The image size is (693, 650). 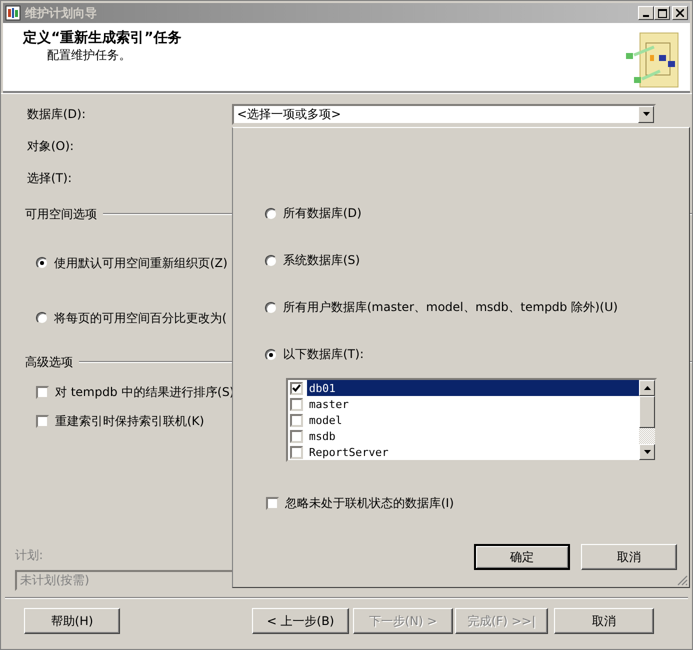 I want to click on database-dropdown: <选择一项或多项>, so click(x=444, y=114).